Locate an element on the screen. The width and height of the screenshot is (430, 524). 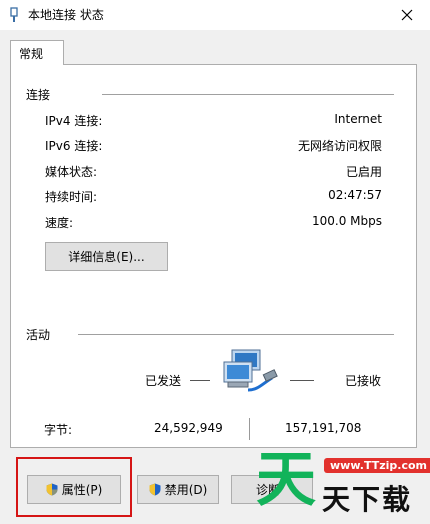
watermark-subtitle: 天下载 is located at coordinates (367, 499).